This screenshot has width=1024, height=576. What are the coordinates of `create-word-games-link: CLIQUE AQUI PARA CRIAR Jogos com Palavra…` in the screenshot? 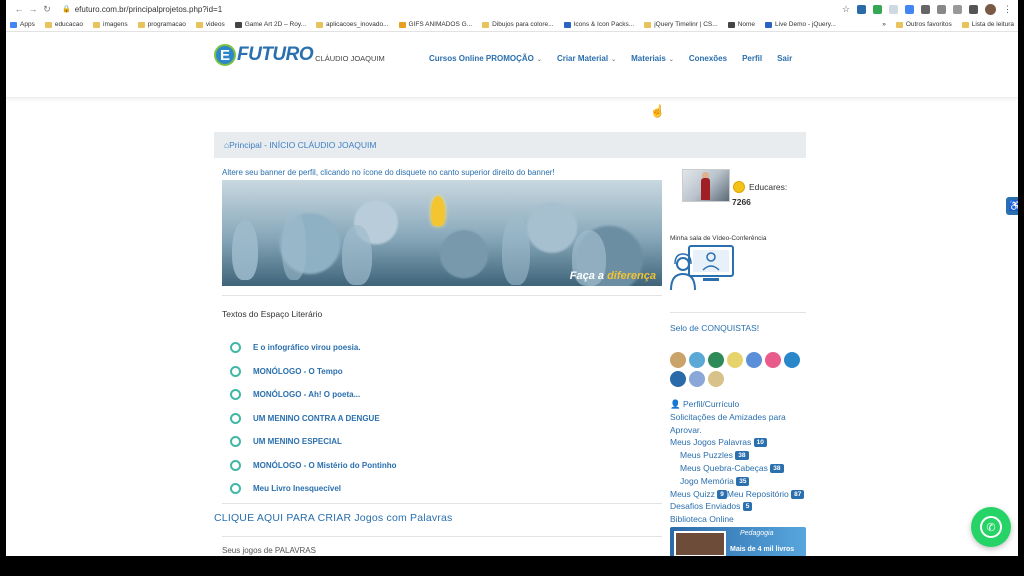 It's located at (333, 518).